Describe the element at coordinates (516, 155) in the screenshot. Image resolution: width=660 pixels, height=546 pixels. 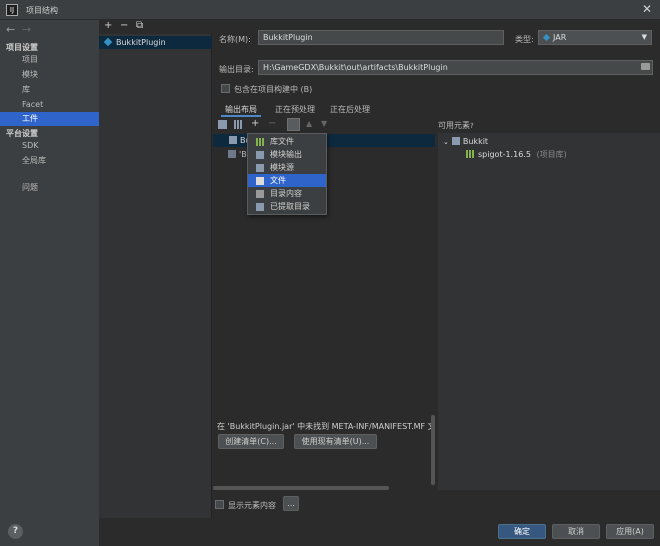
I see `available-library-row: spigot-1.16.5 (项目库)` at that location.